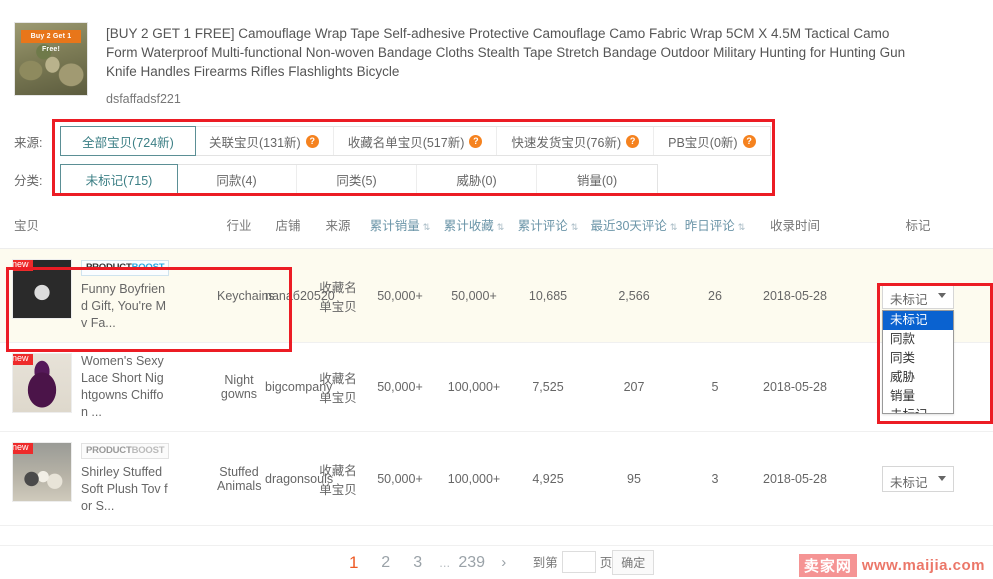 The width and height of the screenshot is (993, 579). I want to click on column-header-label: 宝贝, so click(27, 226).